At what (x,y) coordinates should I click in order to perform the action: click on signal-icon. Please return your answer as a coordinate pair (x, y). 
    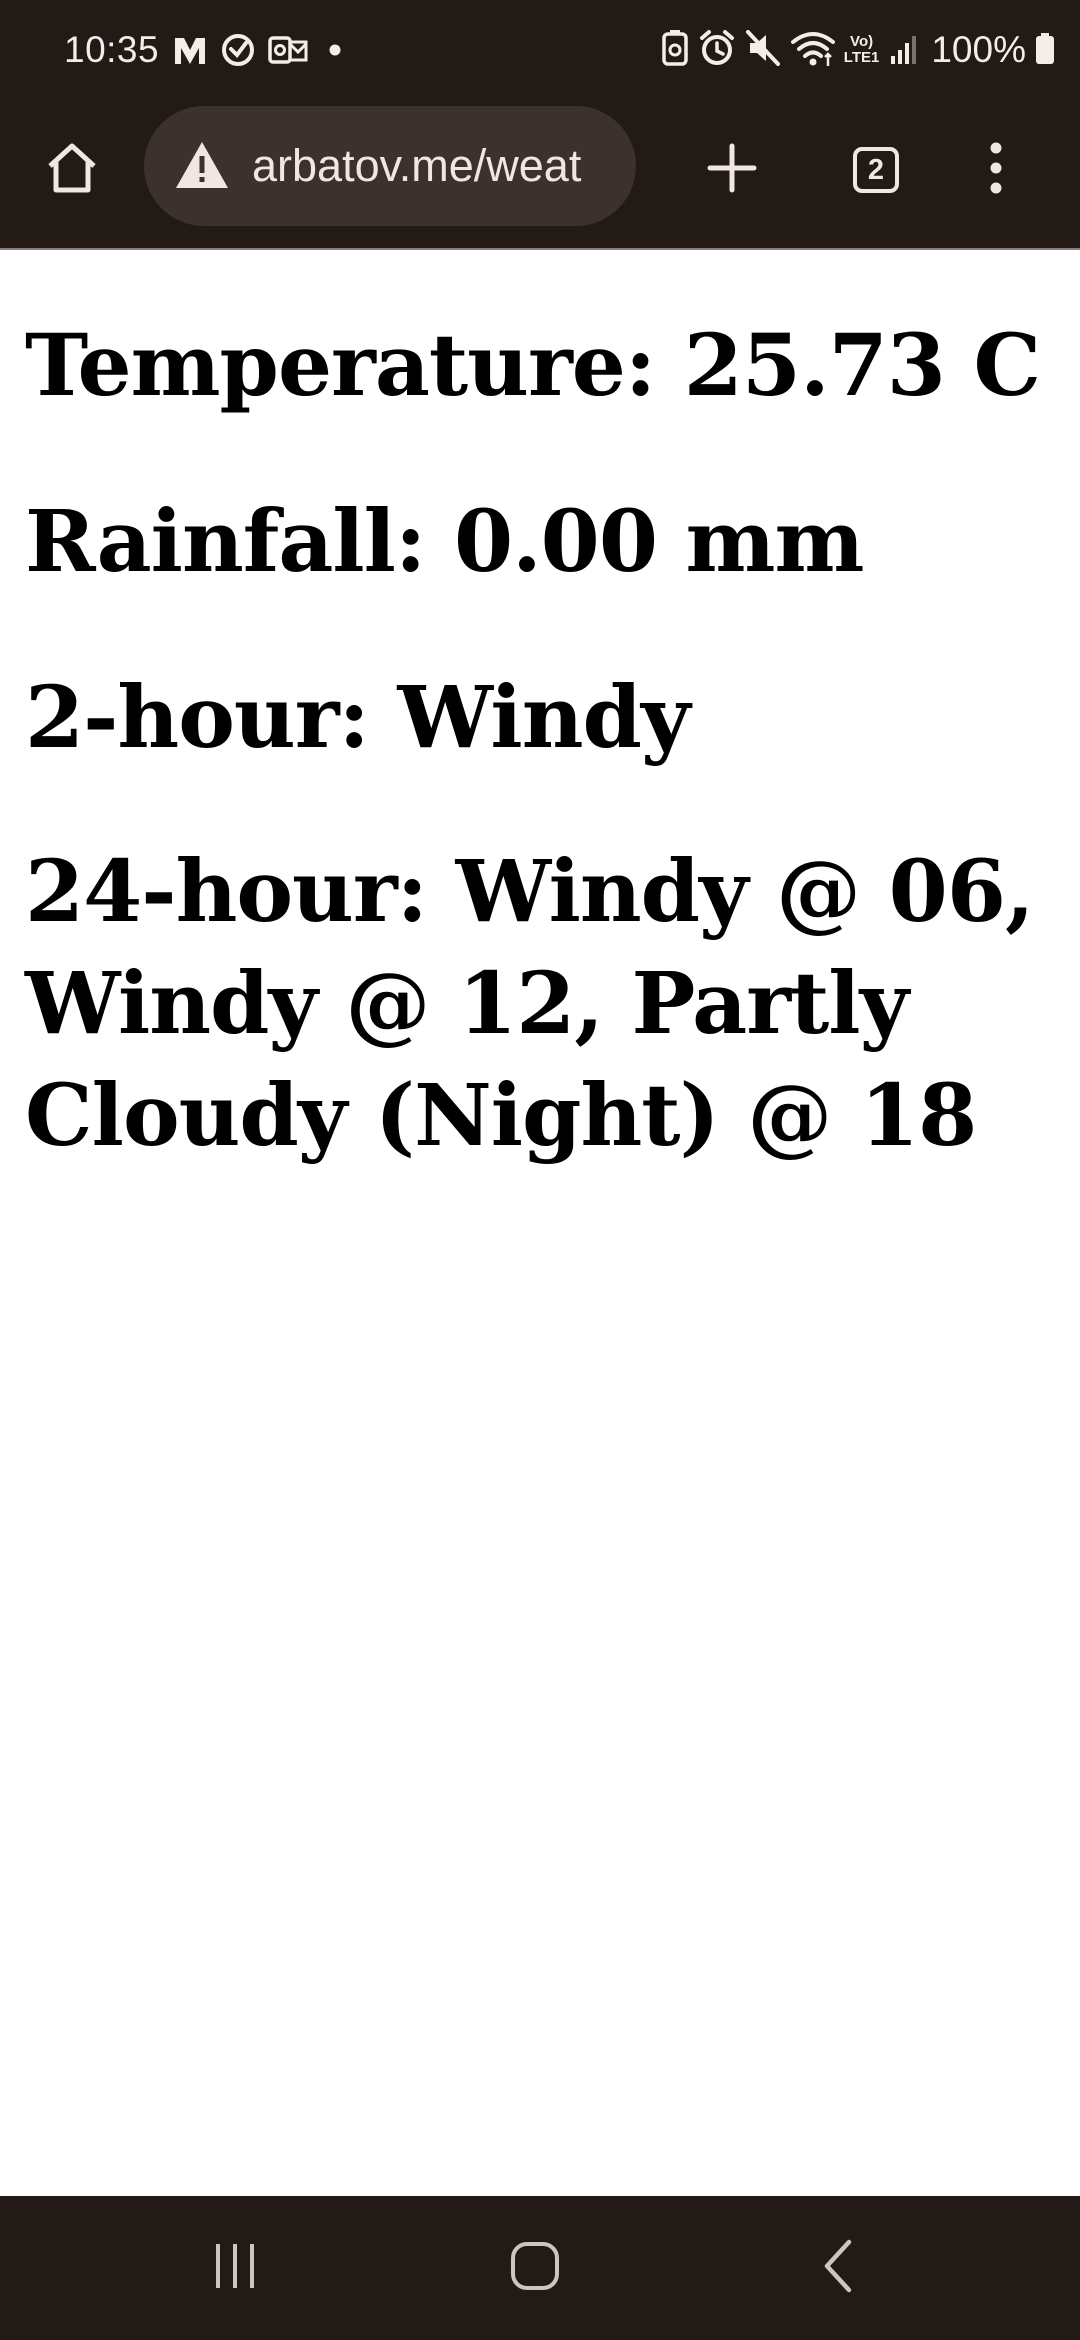
    Looking at the image, I should click on (903, 50).